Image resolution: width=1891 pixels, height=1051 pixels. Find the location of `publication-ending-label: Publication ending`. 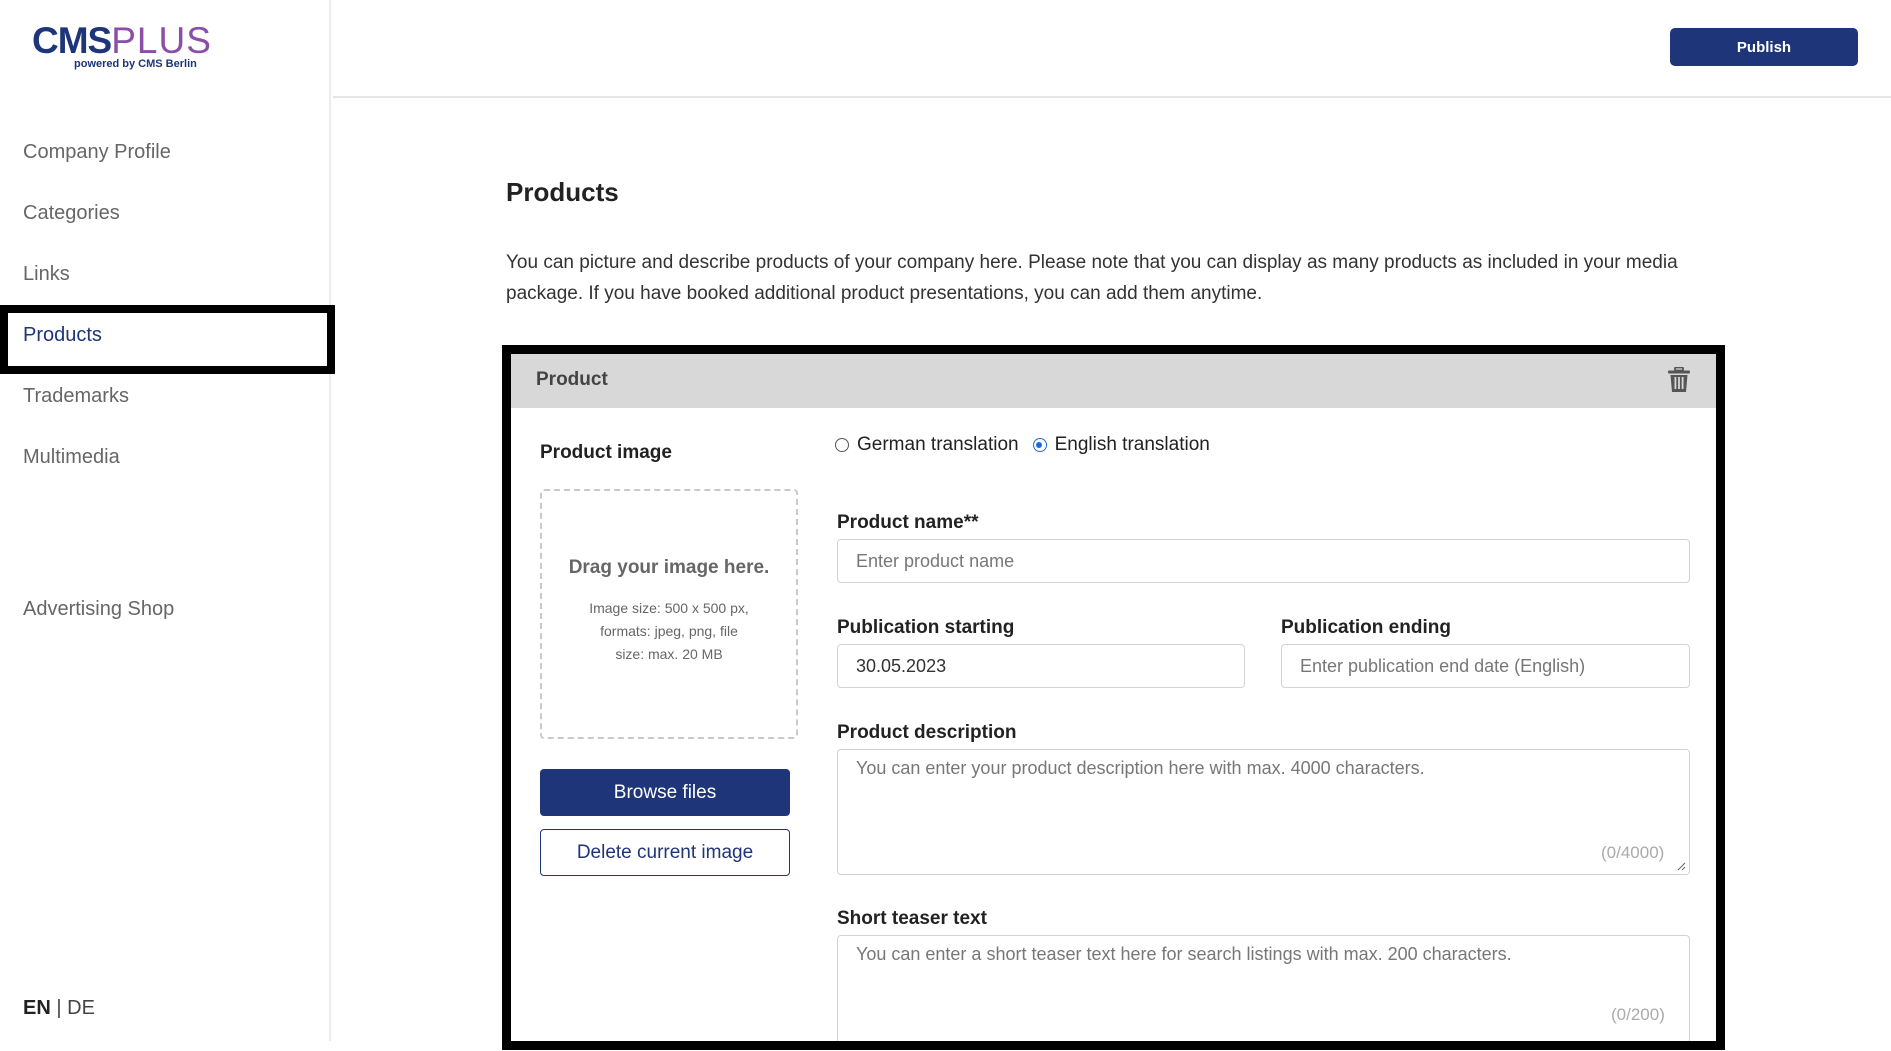

publication-ending-label: Publication ending is located at coordinates (1366, 627).